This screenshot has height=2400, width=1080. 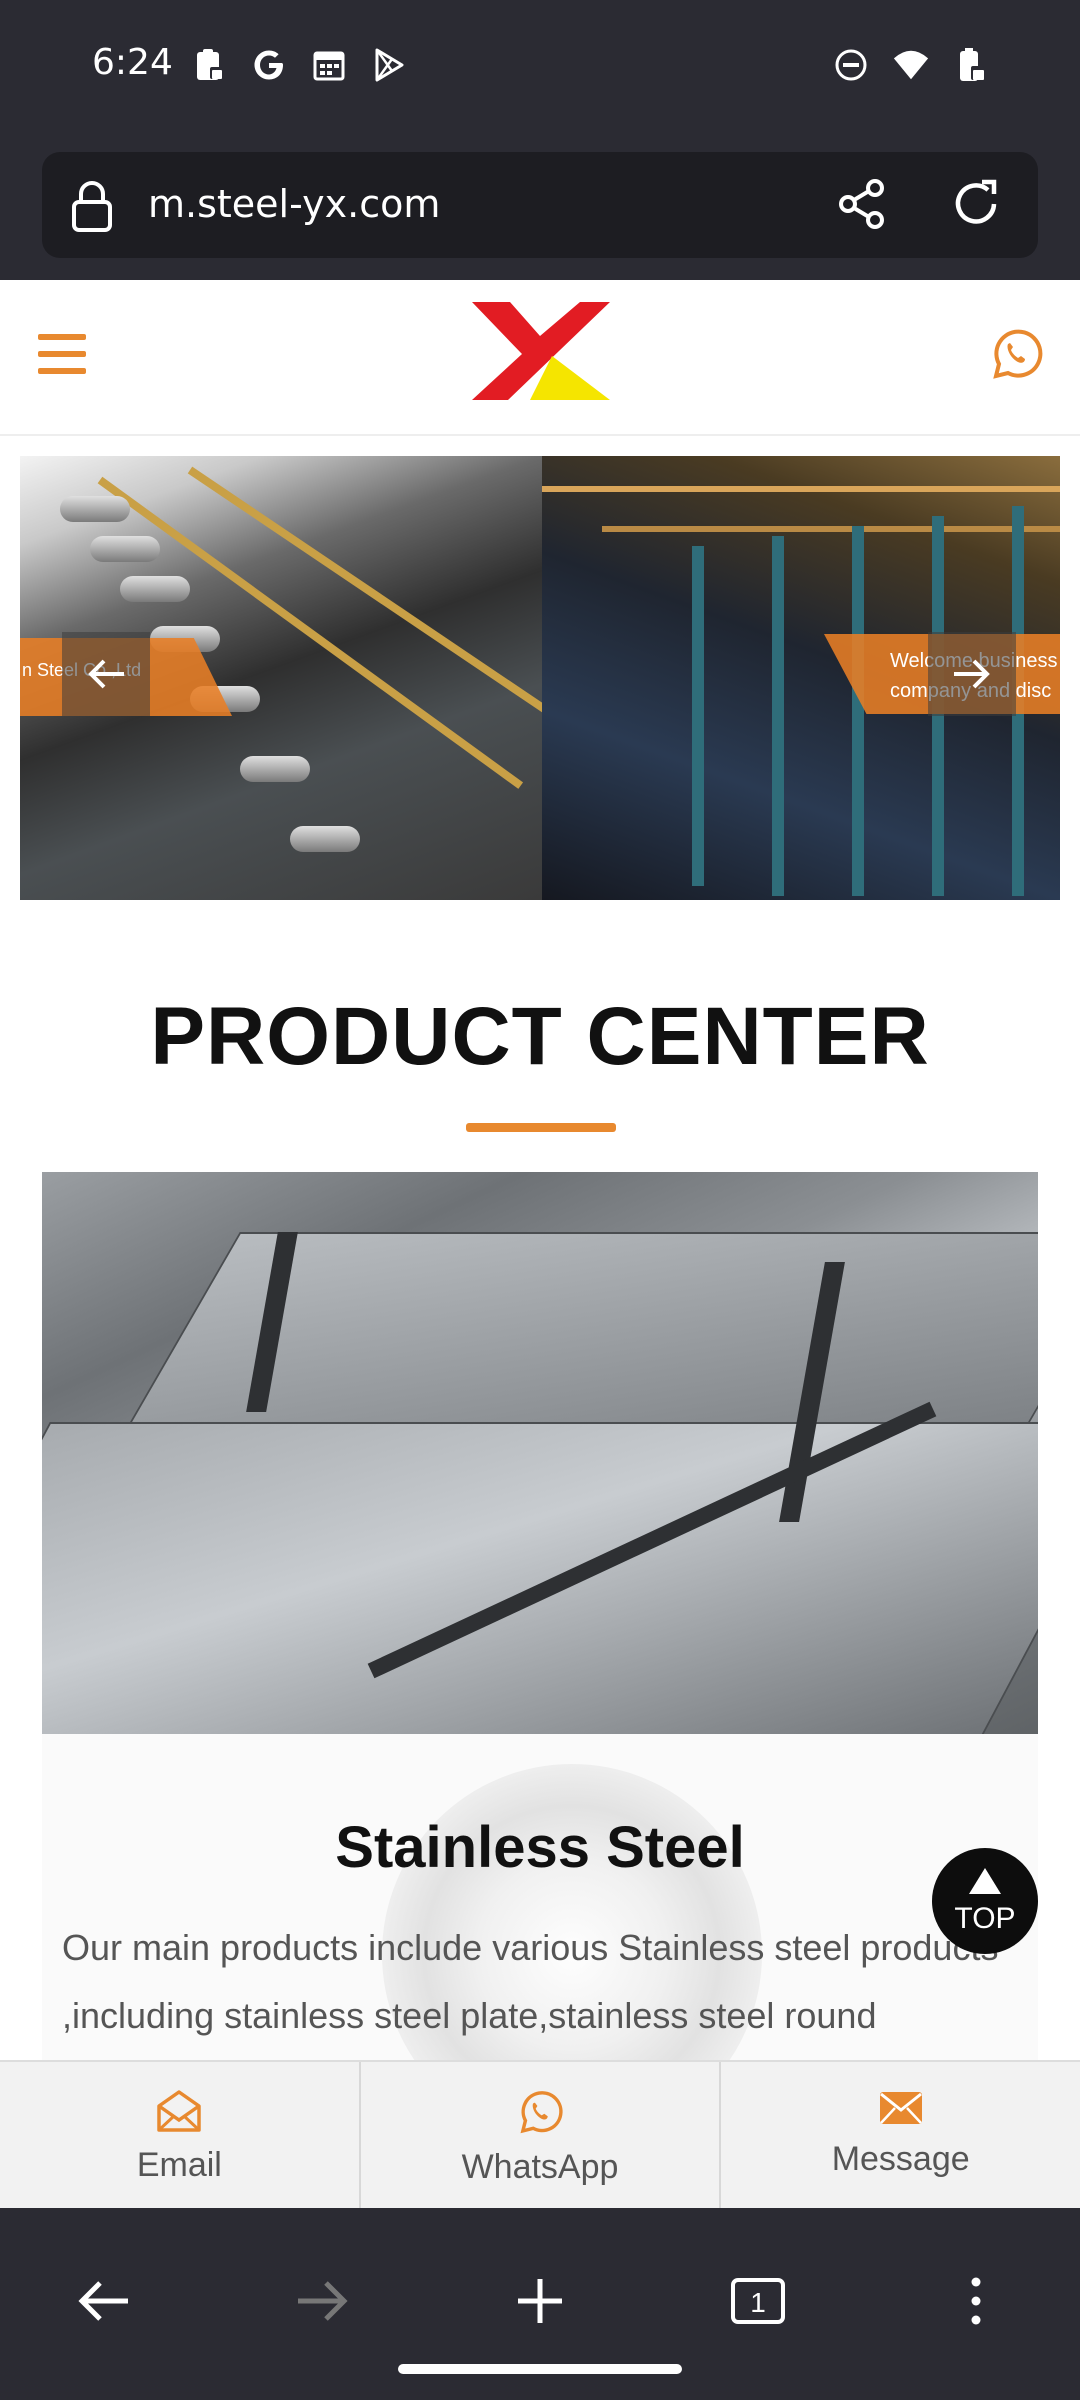 What do you see at coordinates (976, 206) in the screenshot?
I see `reload-icon` at bounding box center [976, 206].